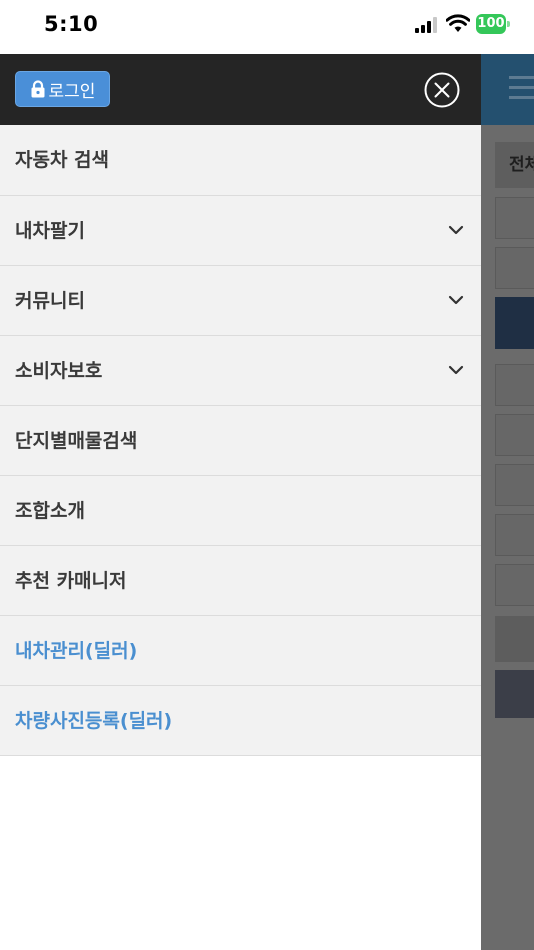 The width and height of the screenshot is (534, 950). What do you see at coordinates (71, 581) in the screenshot?
I see `menu-item-label: 추천 카매니저` at bounding box center [71, 581].